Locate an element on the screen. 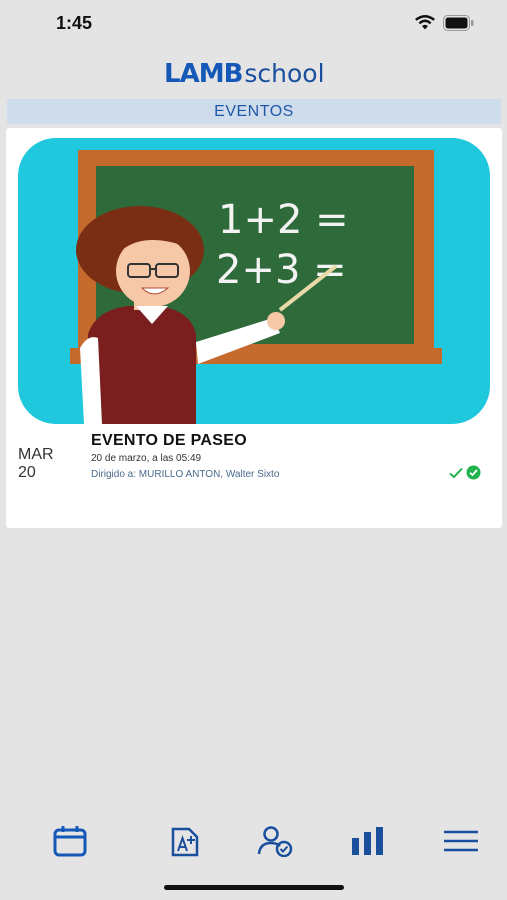 The width and height of the screenshot is (507, 900). calendar-icon is located at coordinates (70, 841).